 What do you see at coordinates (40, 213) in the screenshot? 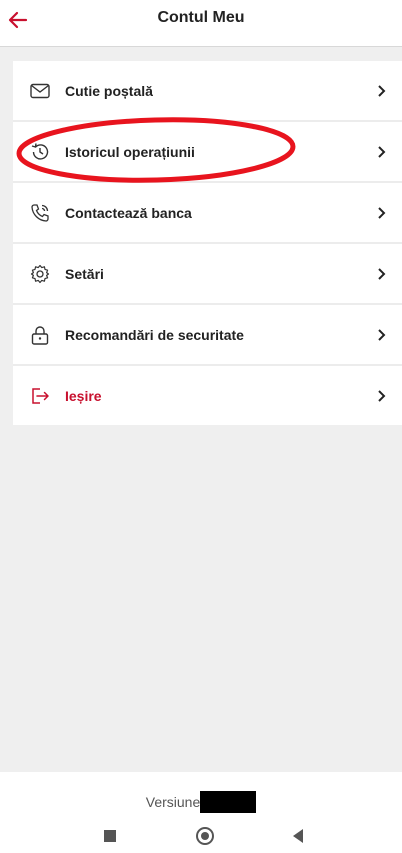
I see `phone-icon` at bounding box center [40, 213].